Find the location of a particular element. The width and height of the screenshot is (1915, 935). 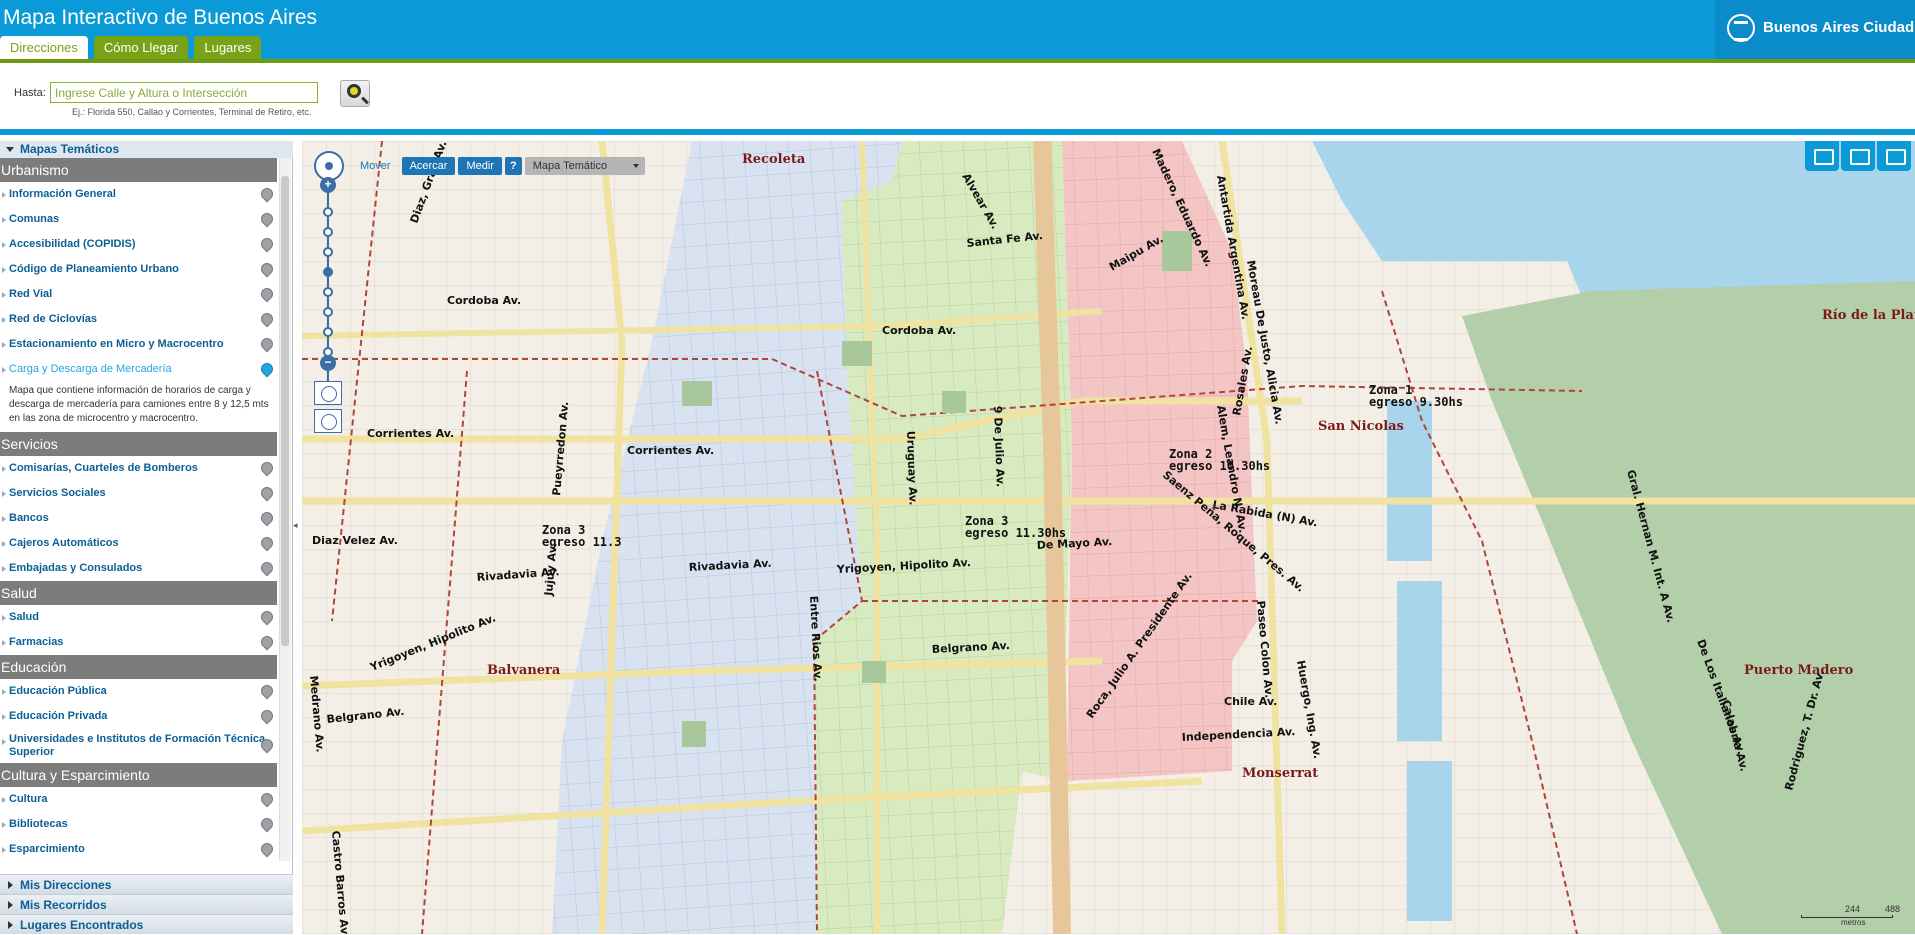

layer-item: Red de Ciclovías is located at coordinates (138, 319).